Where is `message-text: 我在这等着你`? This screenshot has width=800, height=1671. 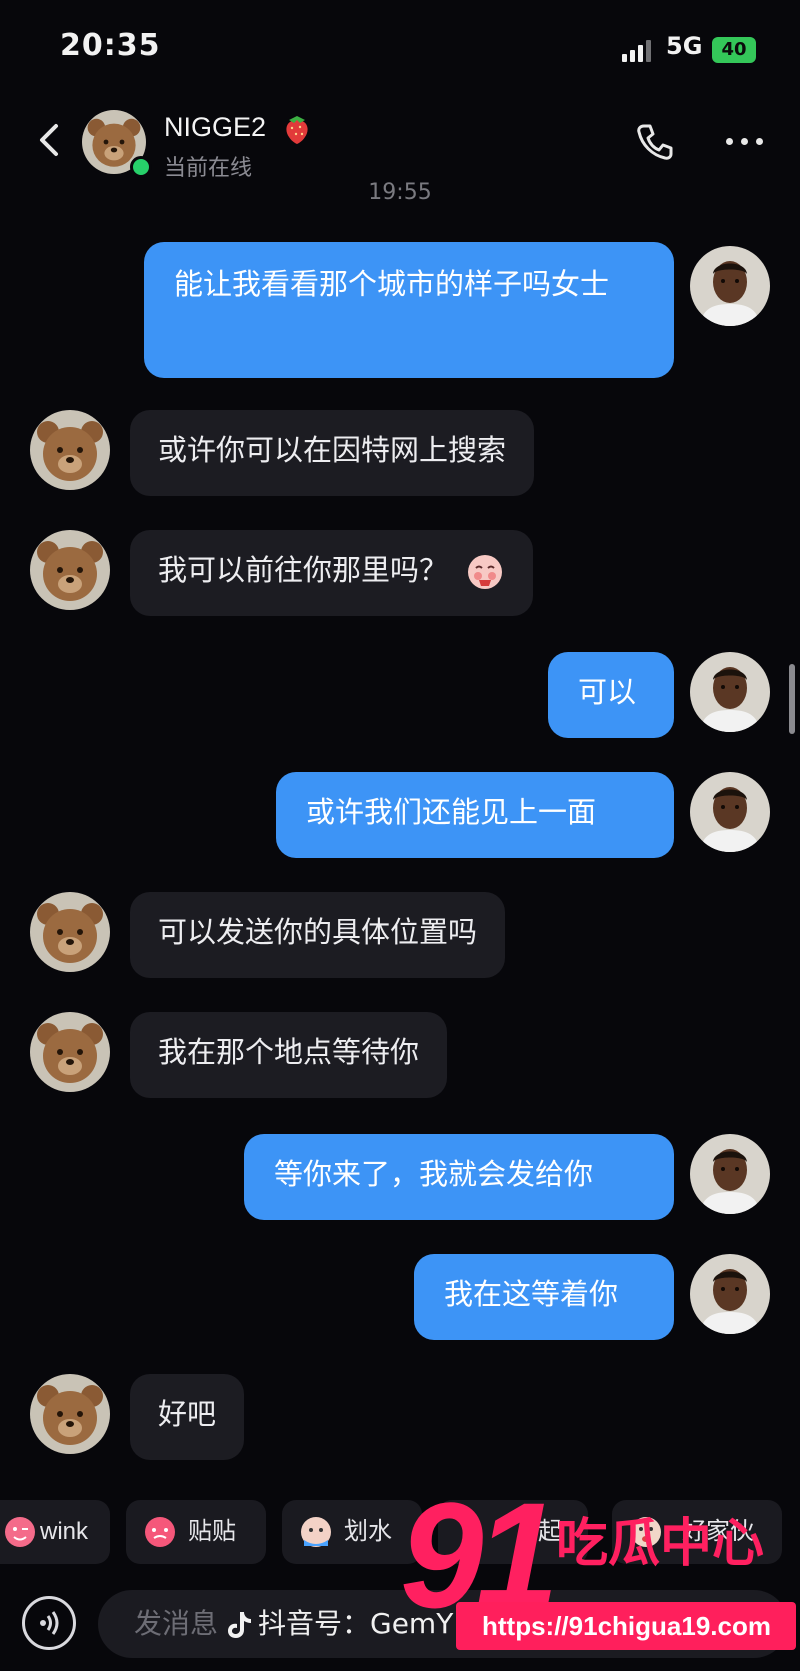 message-text: 我在这等着你 is located at coordinates (531, 1294).